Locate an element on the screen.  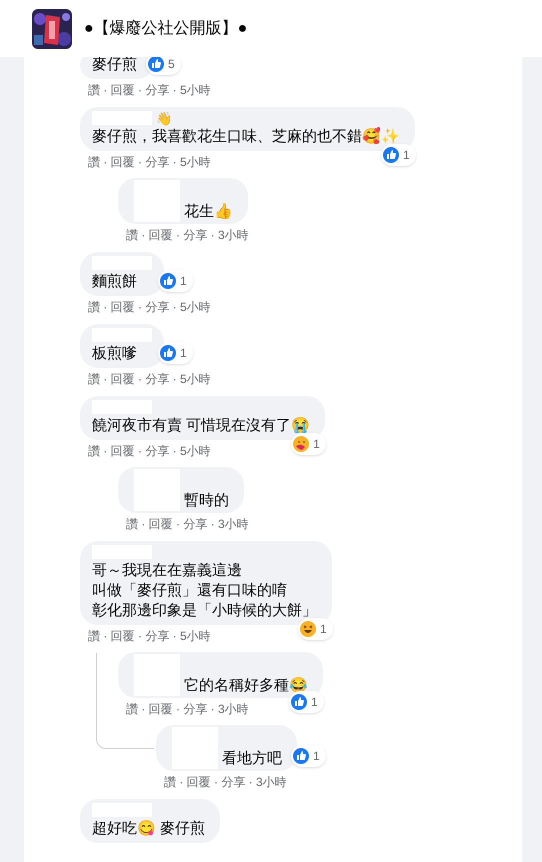
comment-text: 花生👍 is located at coordinates (209, 212).